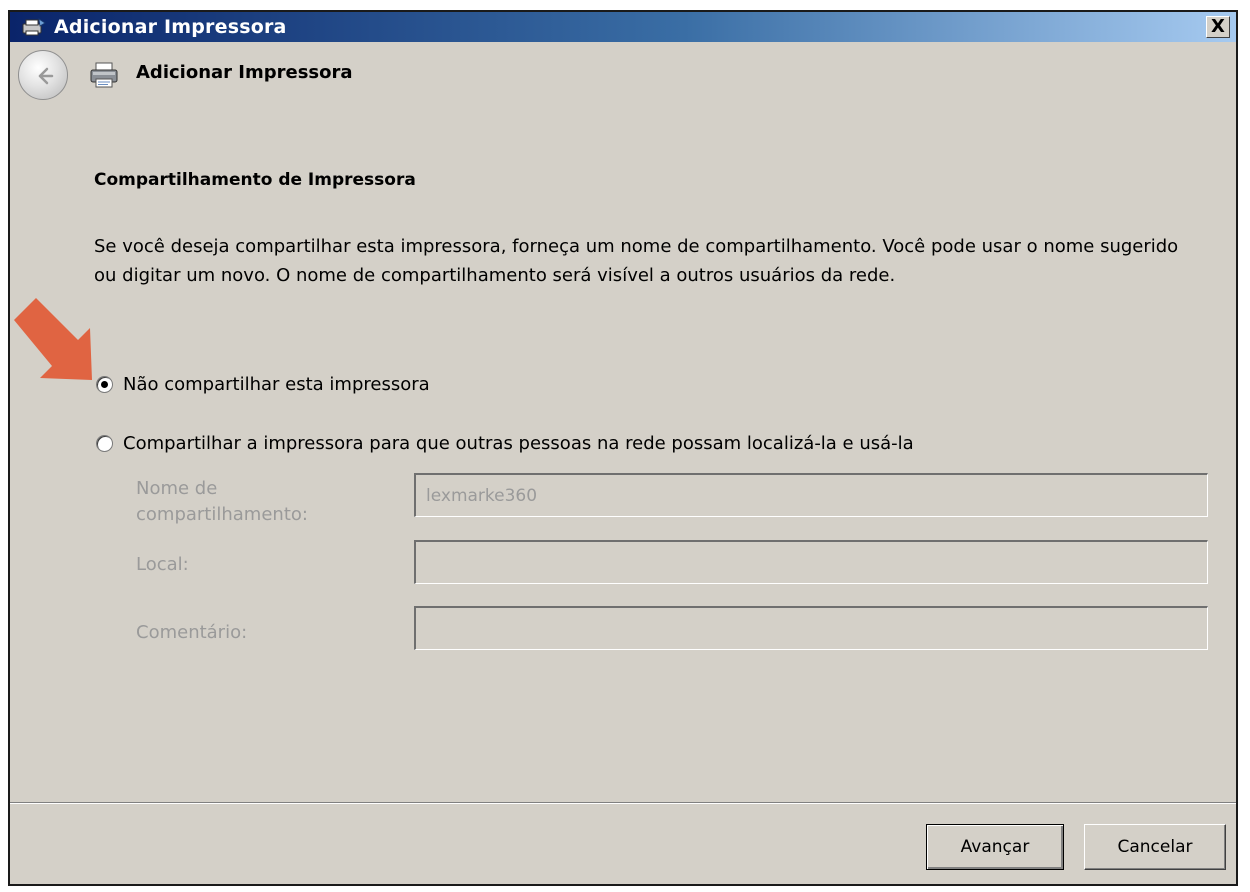 The height and width of the screenshot is (892, 1250). What do you see at coordinates (1155, 847) in the screenshot?
I see `cancel-button: Cancelar` at bounding box center [1155, 847].